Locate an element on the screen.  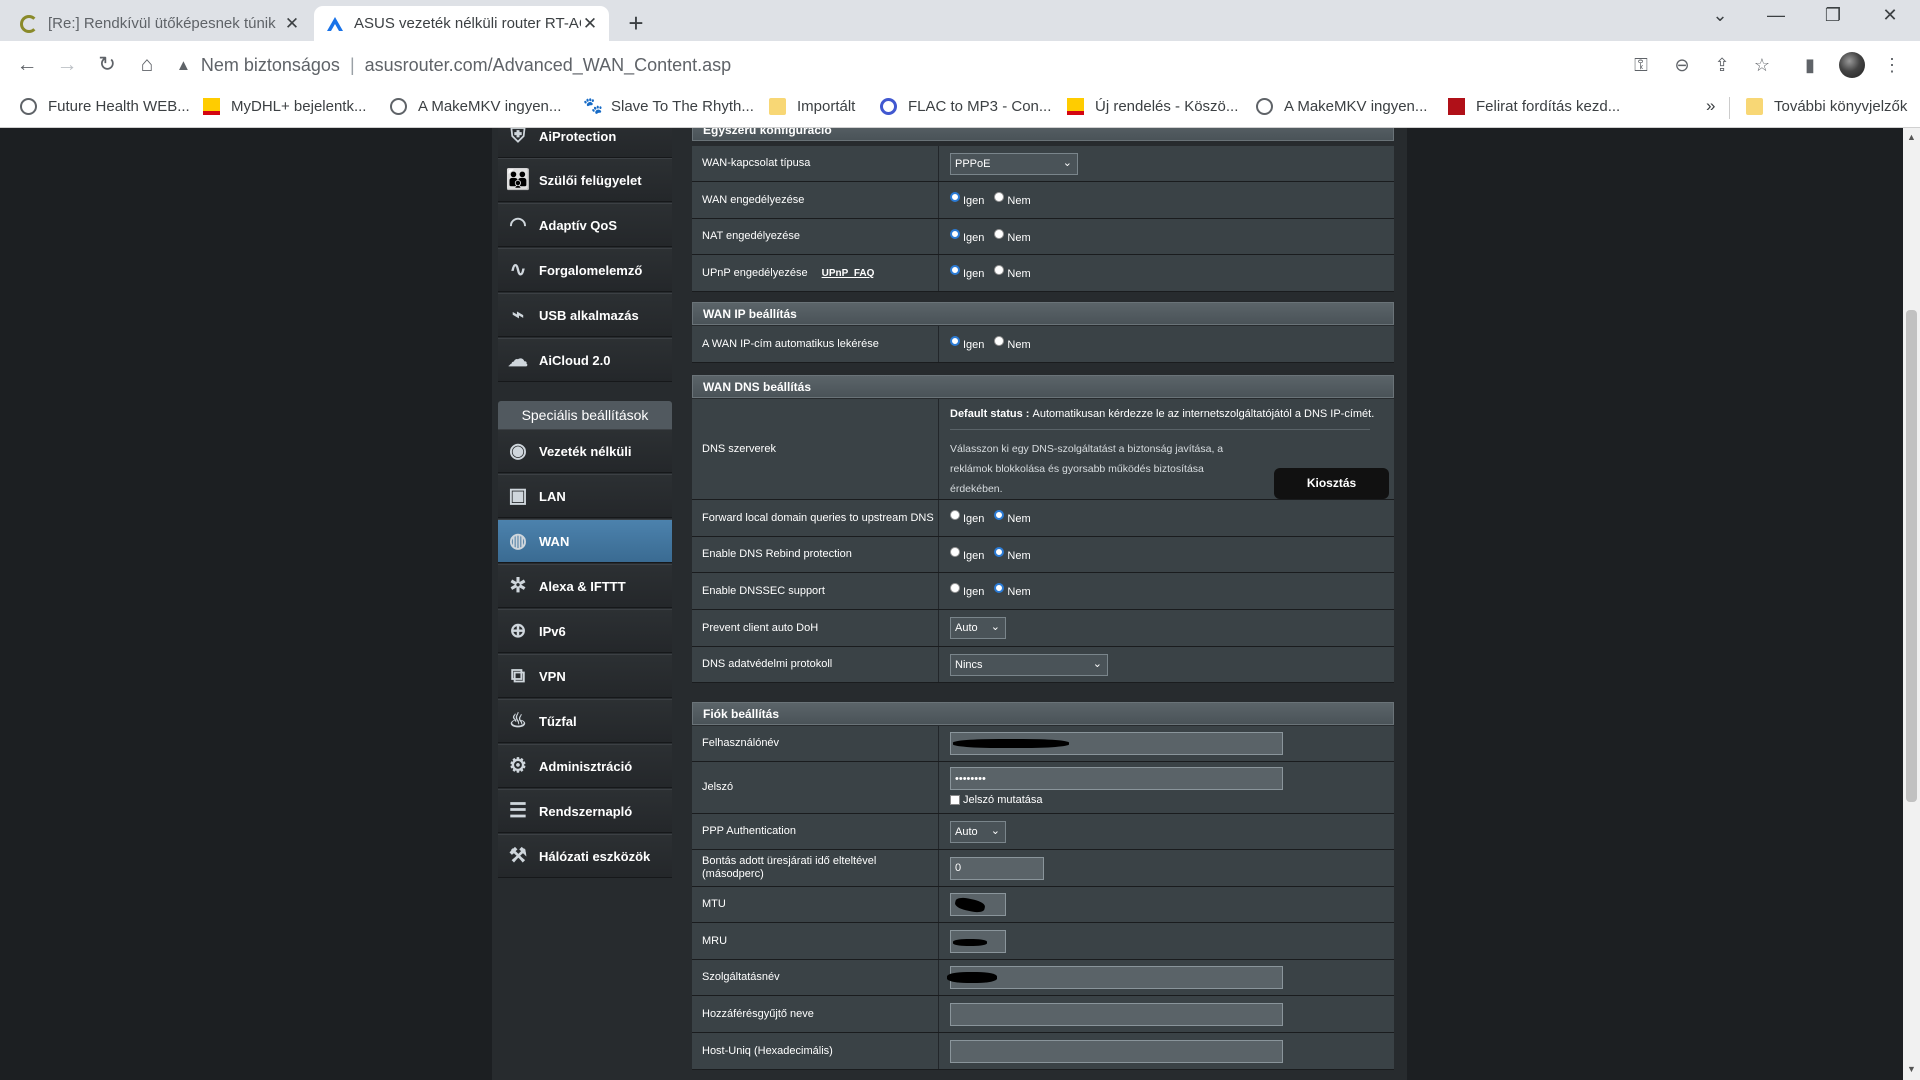
ppp-auth-select: Auto ⌄ is located at coordinates (978, 831).